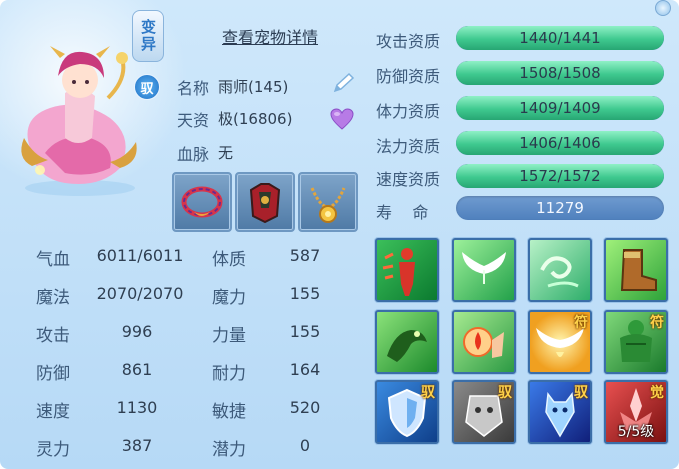  I want to click on aptitude-bar-attack: 1440/1441, so click(560, 38).